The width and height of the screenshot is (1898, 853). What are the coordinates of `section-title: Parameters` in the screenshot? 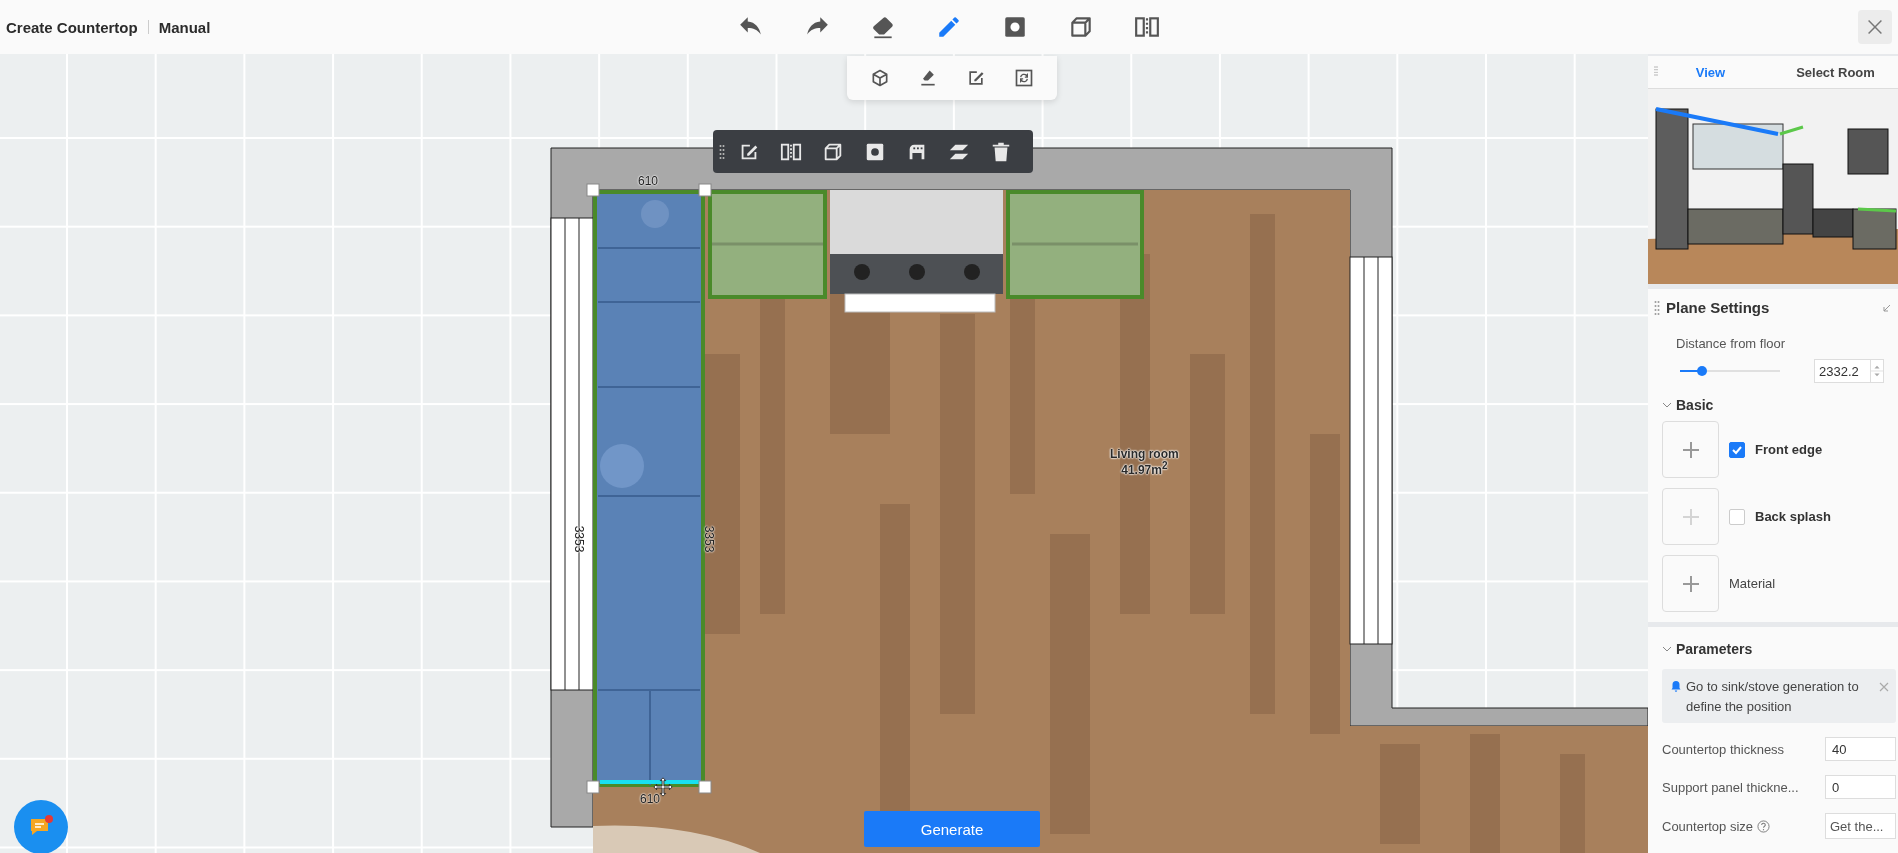 It's located at (1714, 649).